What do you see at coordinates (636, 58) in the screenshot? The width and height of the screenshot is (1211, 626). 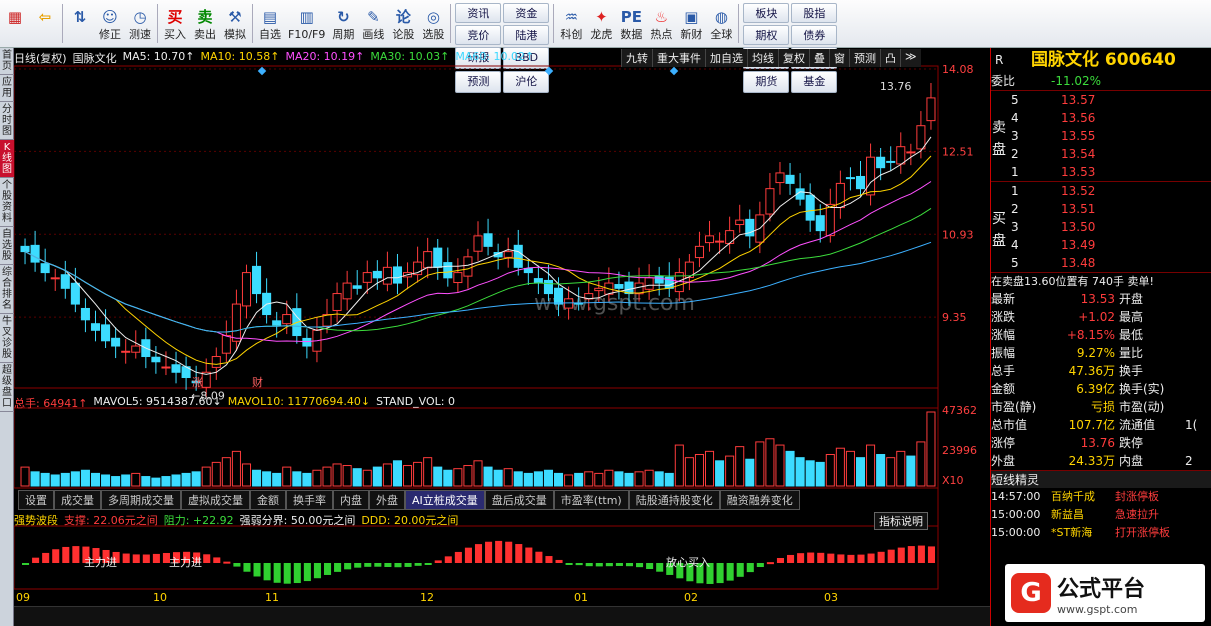 I see `chart-function-button: 九转` at bounding box center [636, 58].